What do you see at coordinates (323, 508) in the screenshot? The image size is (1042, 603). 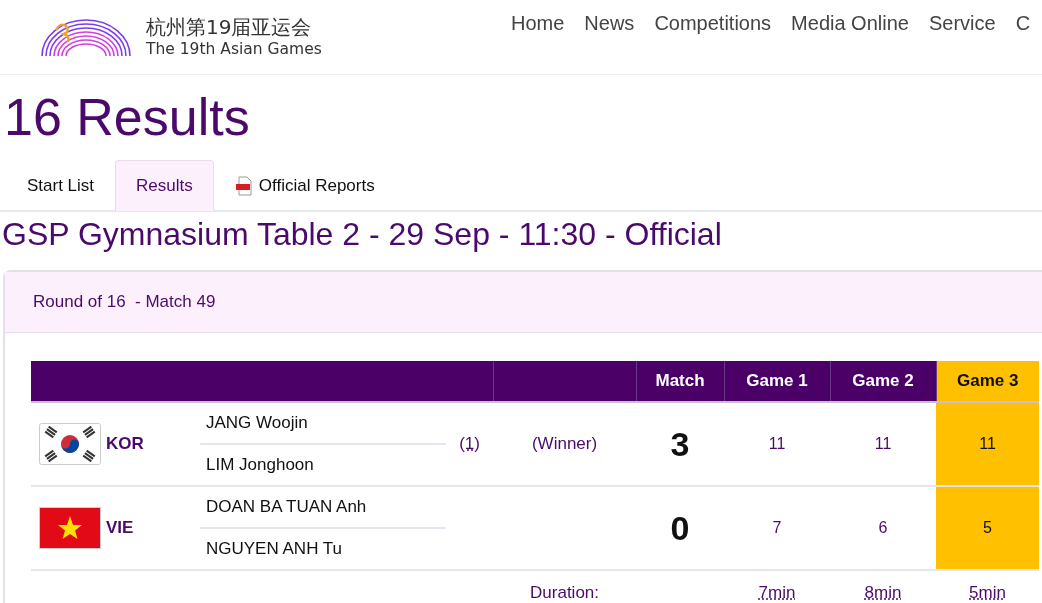 I see `player-name: DOAN BA TUAN Anh` at bounding box center [323, 508].